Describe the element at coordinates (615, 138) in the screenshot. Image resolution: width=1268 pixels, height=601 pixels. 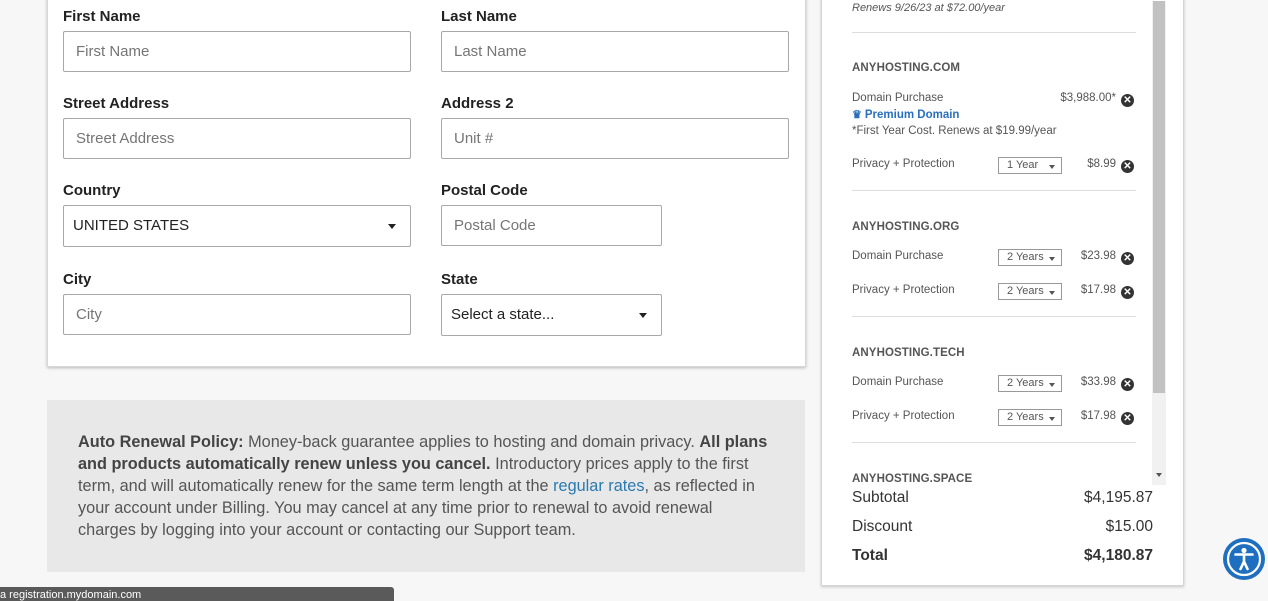
I see `address2-input` at that location.